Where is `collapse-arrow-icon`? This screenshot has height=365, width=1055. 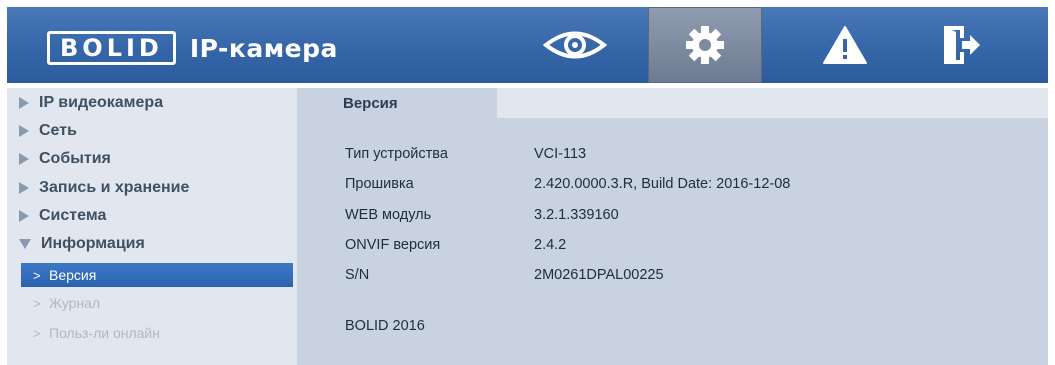
collapse-arrow-icon is located at coordinates (25, 244).